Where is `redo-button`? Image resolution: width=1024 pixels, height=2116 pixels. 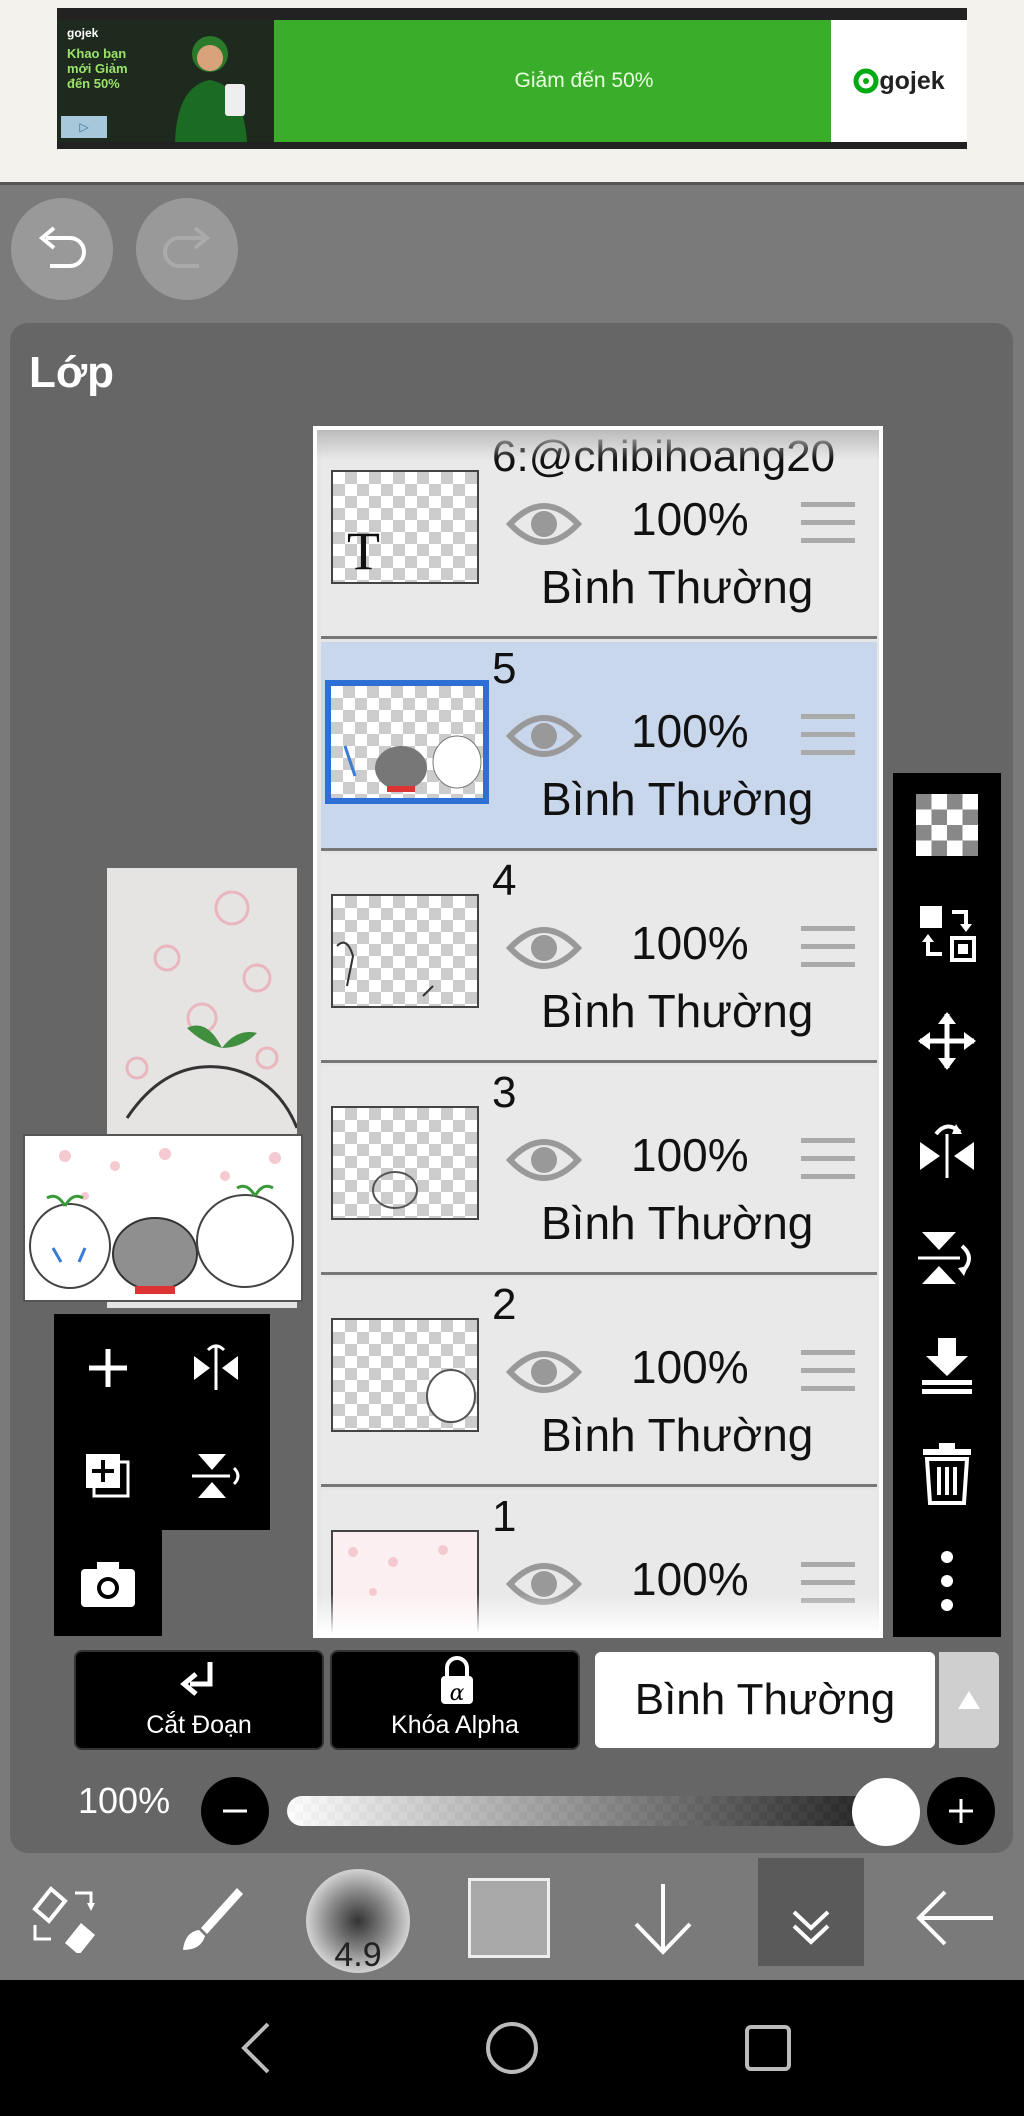 redo-button is located at coordinates (187, 249).